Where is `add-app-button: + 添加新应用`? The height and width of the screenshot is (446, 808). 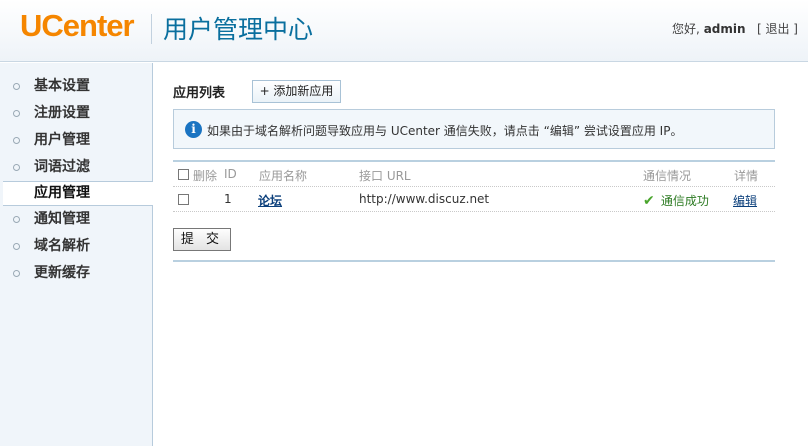 add-app-button: + 添加新应用 is located at coordinates (296, 91).